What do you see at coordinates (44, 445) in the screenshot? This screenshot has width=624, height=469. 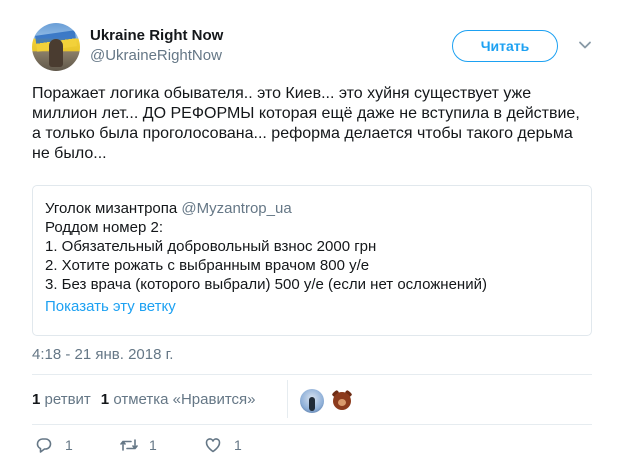 I see `reply-icon` at bounding box center [44, 445].